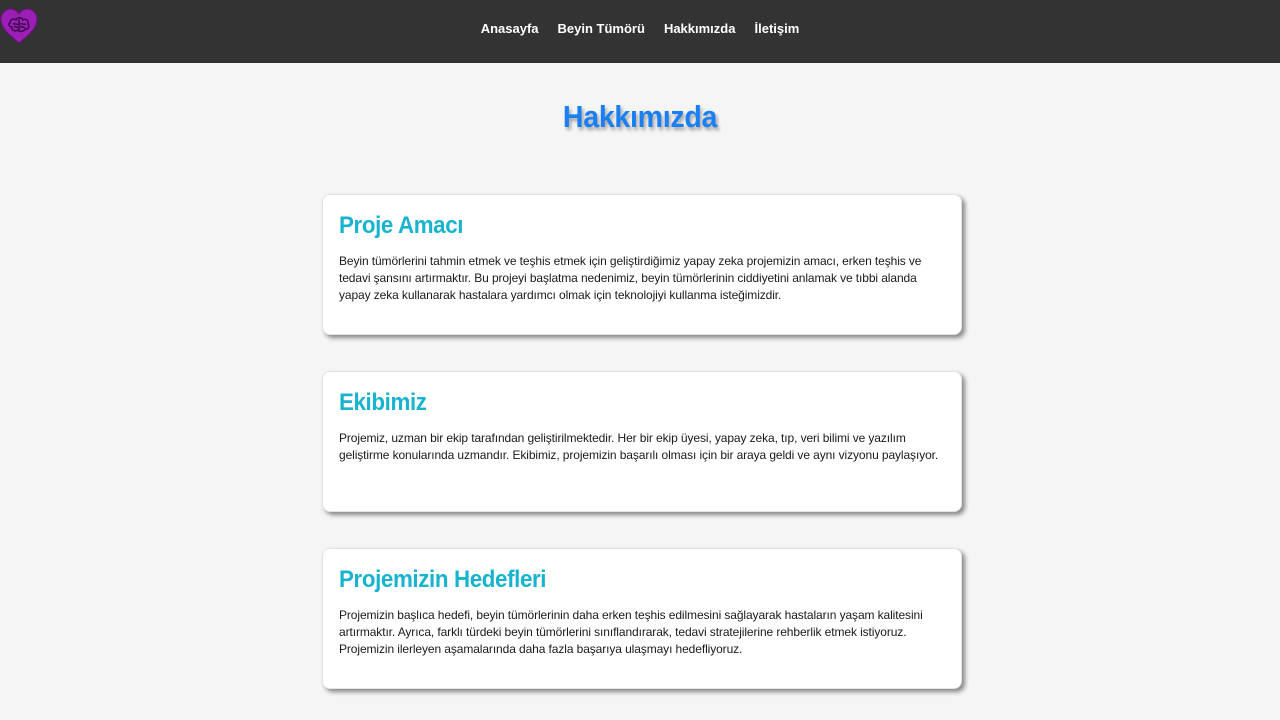  Describe the element at coordinates (601, 28) in the screenshot. I see `nav-link-brain-tumor: Beyin Tümörü` at that location.